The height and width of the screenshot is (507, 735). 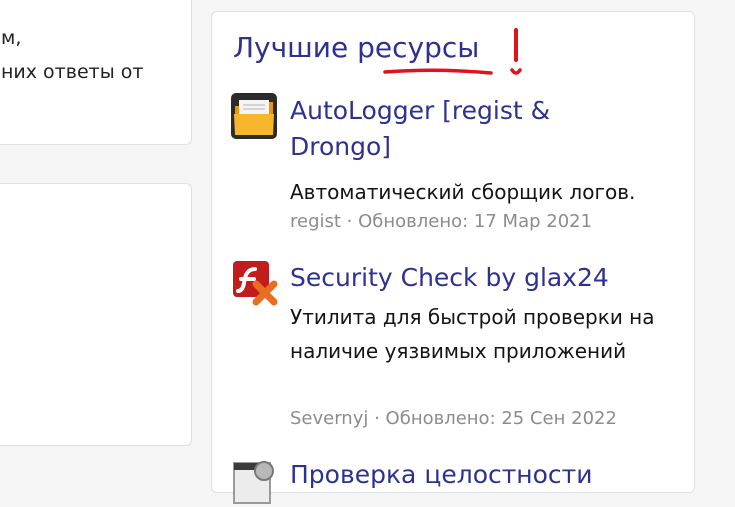 I want to click on resource-meta: Severnyj · Обновлено: 25 Сен 2022, so click(x=453, y=418).